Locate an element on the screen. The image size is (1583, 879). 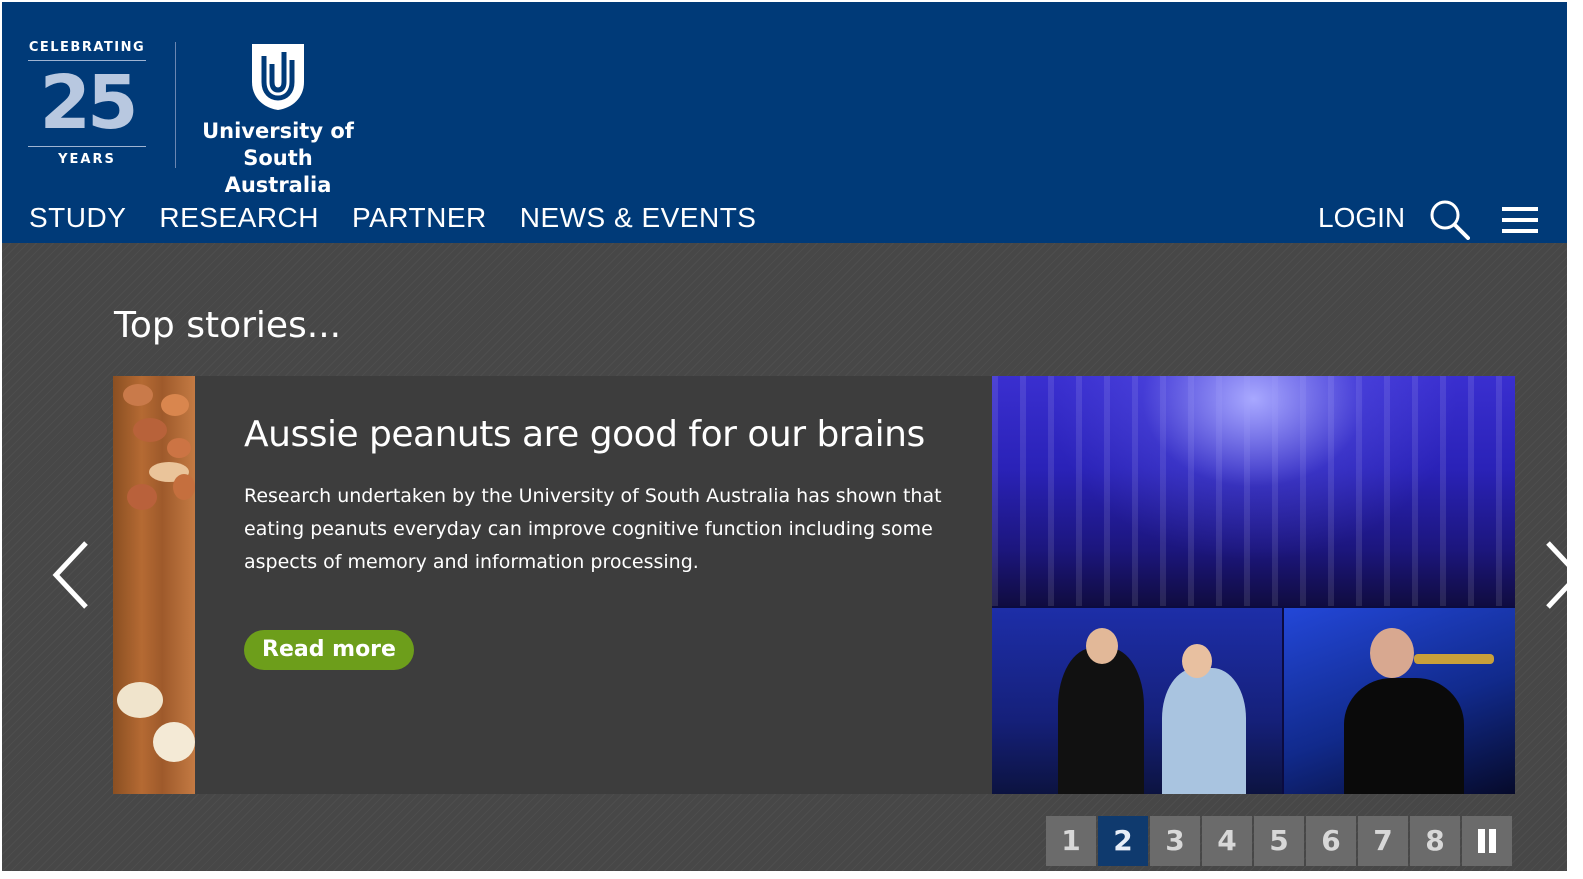
search-icon is located at coordinates (1449, 219).